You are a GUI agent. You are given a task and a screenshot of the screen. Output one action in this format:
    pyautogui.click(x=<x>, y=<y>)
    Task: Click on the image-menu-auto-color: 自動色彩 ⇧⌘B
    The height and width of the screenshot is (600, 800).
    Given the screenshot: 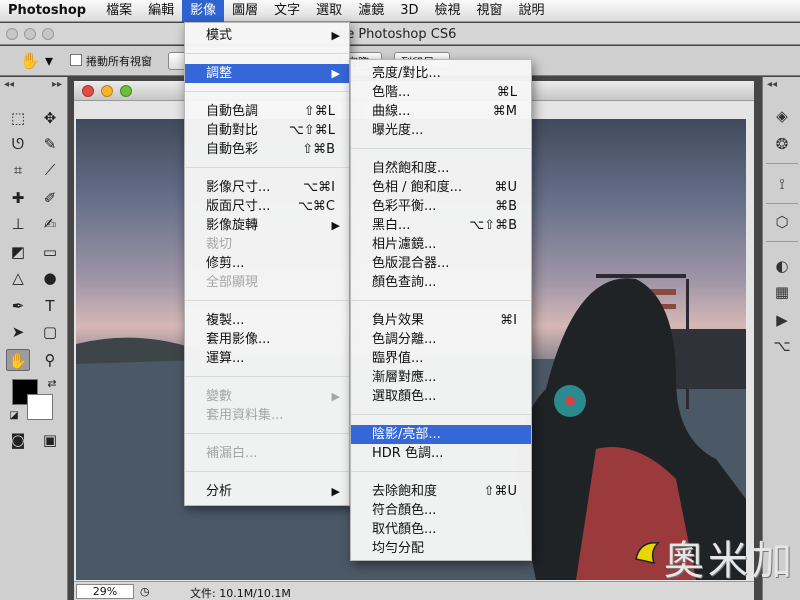 What is the action you would take?
    pyautogui.click(x=267, y=149)
    